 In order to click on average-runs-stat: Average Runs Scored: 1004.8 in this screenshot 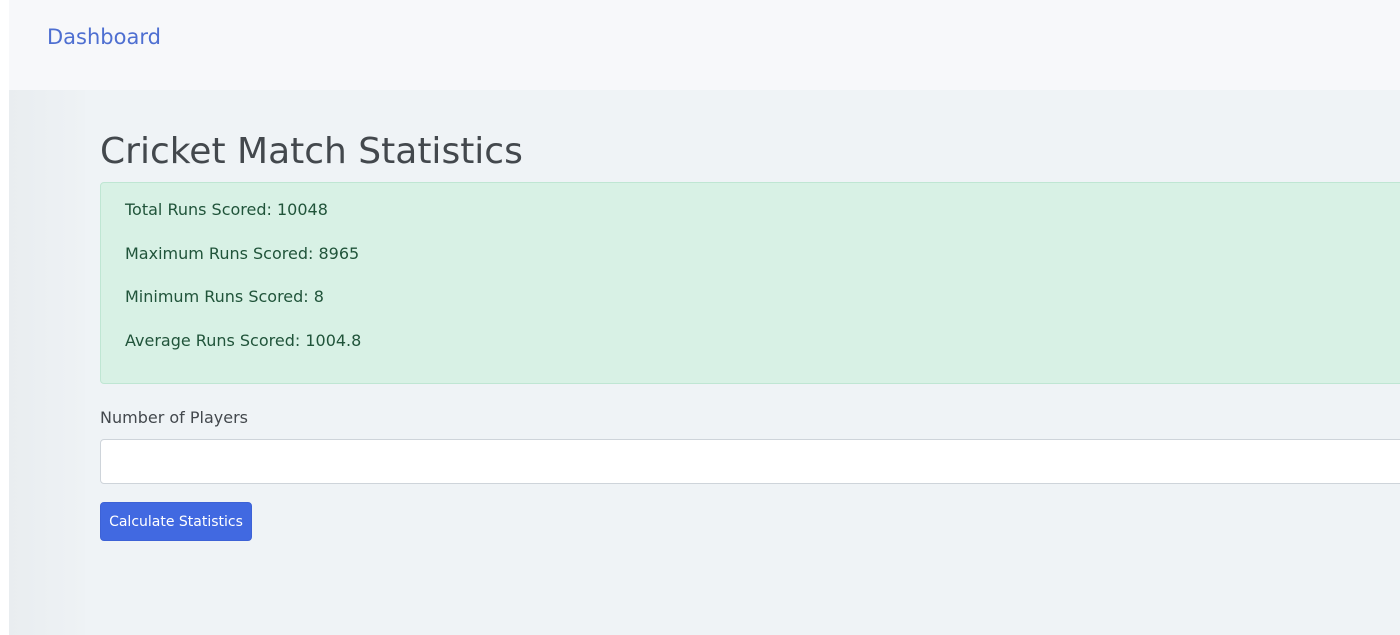, I will do `click(243, 340)`.